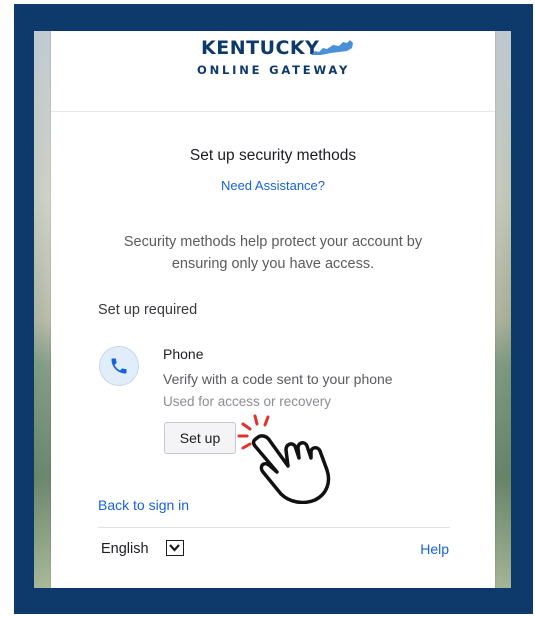 The image size is (535, 617). I want to click on hand-pointer-icon, so click(284, 459).